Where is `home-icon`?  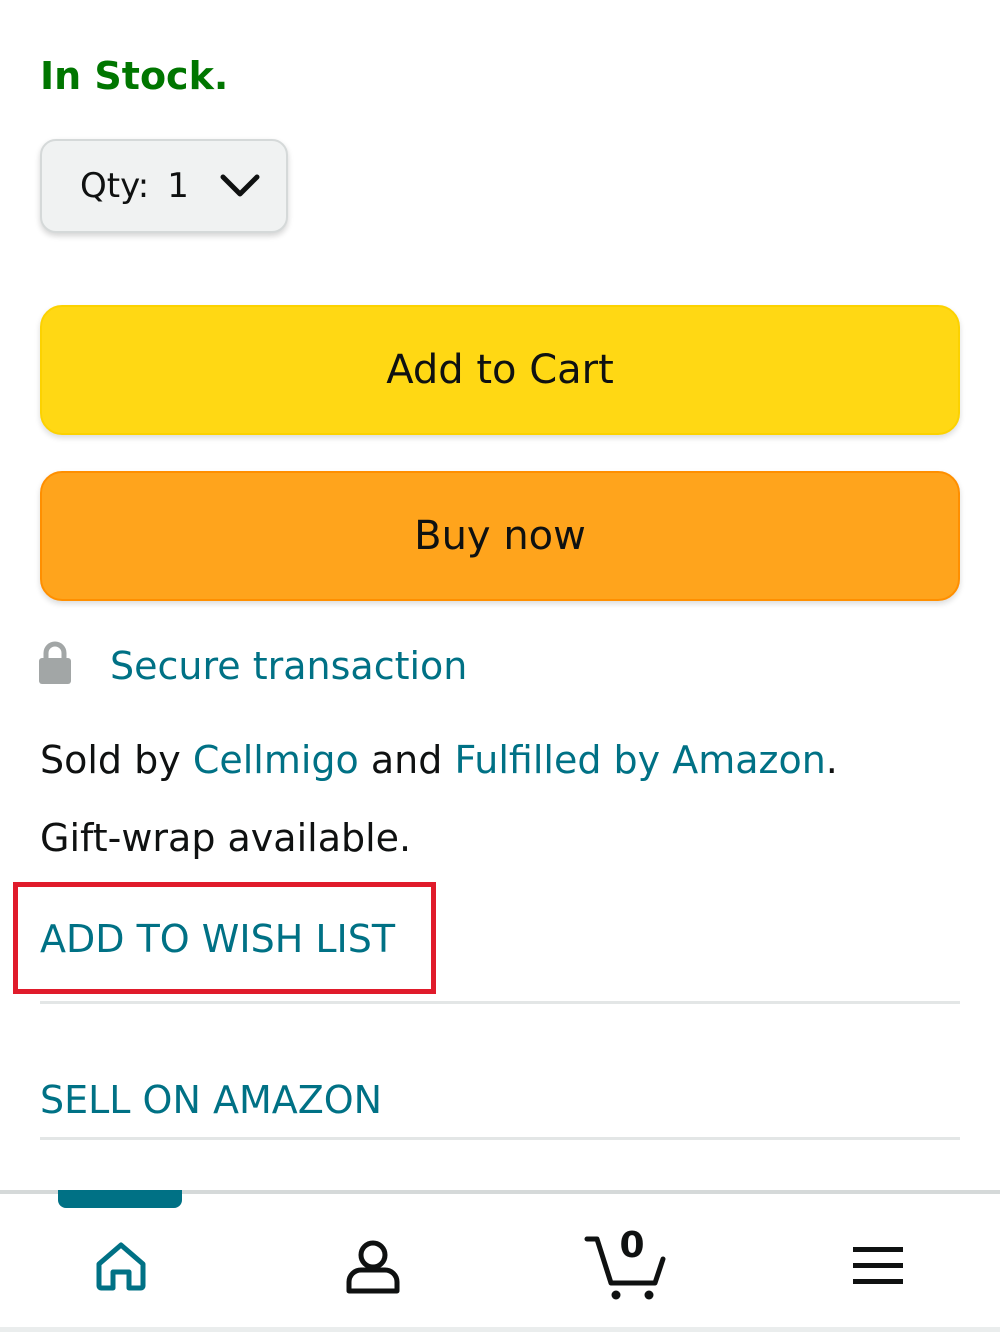
home-icon is located at coordinates (121, 1266).